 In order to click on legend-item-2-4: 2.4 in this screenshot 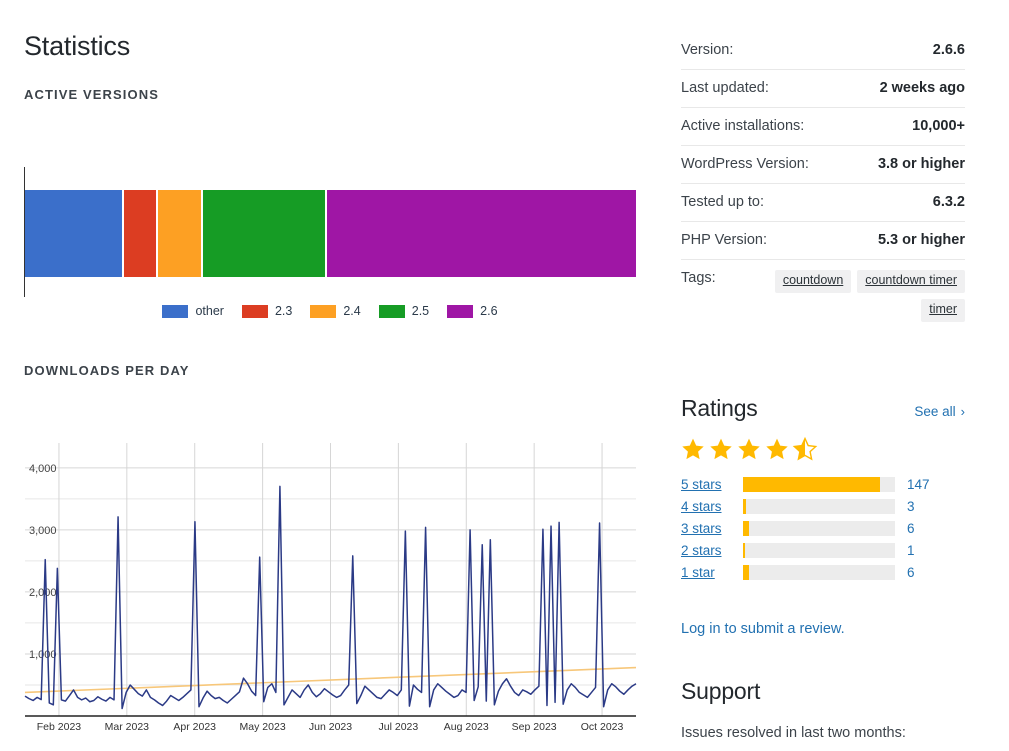, I will do `click(335, 311)`.